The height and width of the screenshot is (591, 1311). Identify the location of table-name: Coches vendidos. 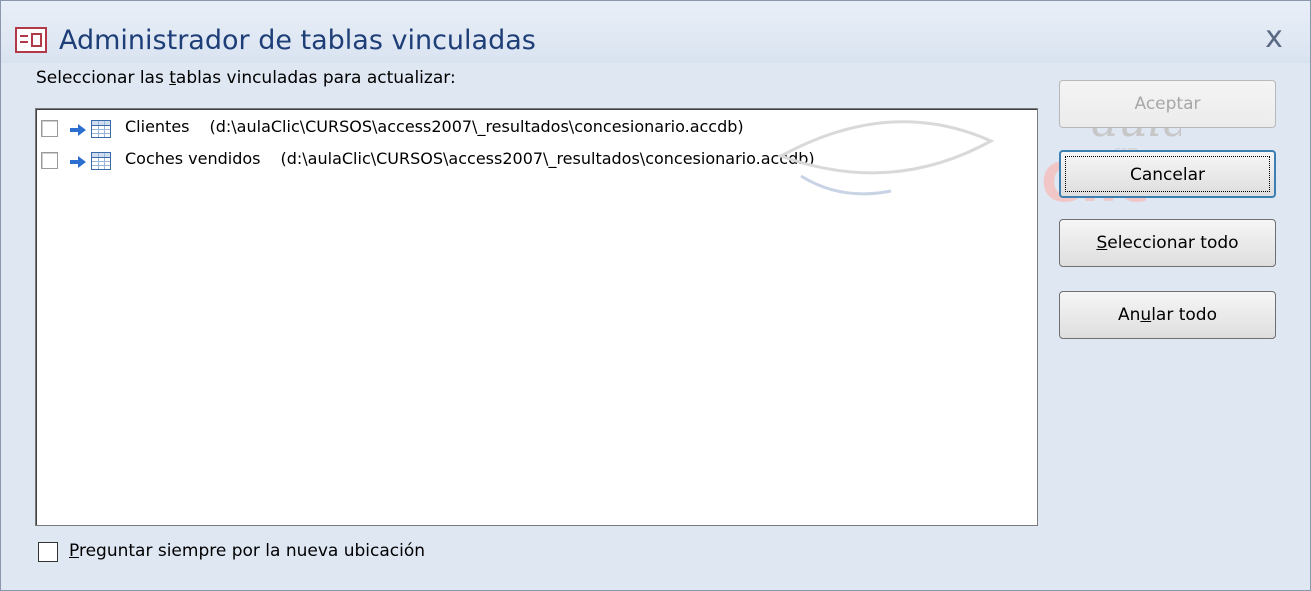
(193, 158).